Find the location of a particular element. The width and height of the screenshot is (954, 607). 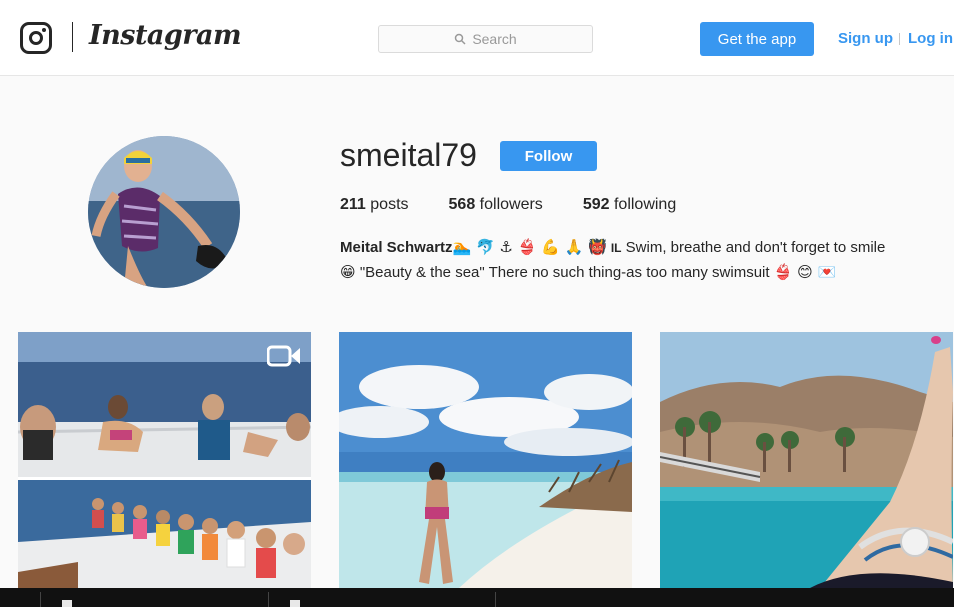

bio-emoji-grin: 😁 is located at coordinates (348, 272).